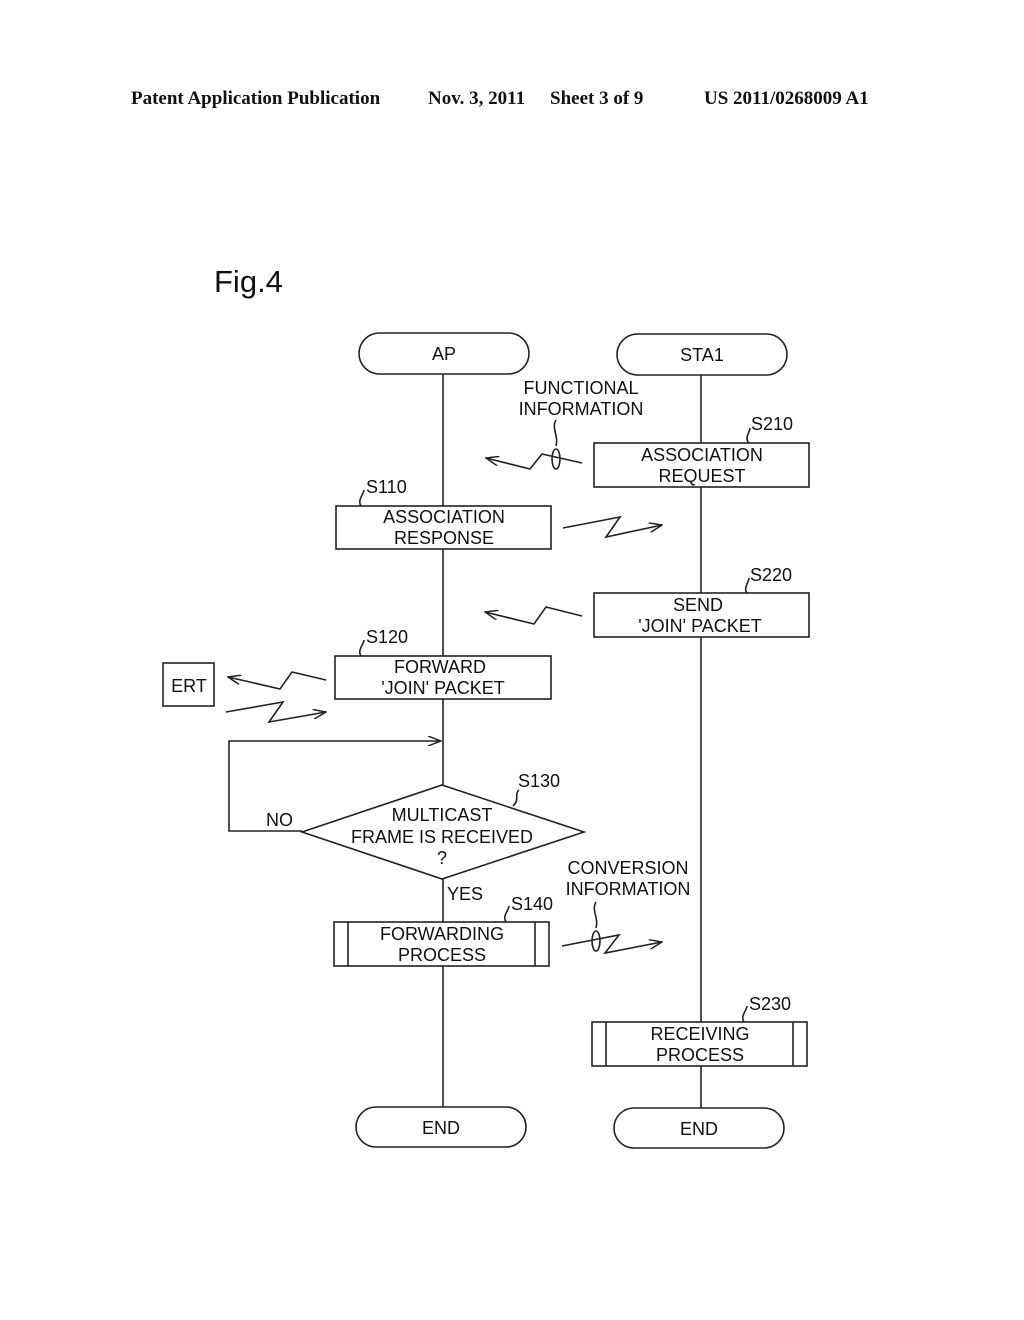 The height and width of the screenshot is (1320, 1024). What do you see at coordinates (595, 915) in the screenshot?
I see `conversion-leader` at bounding box center [595, 915].